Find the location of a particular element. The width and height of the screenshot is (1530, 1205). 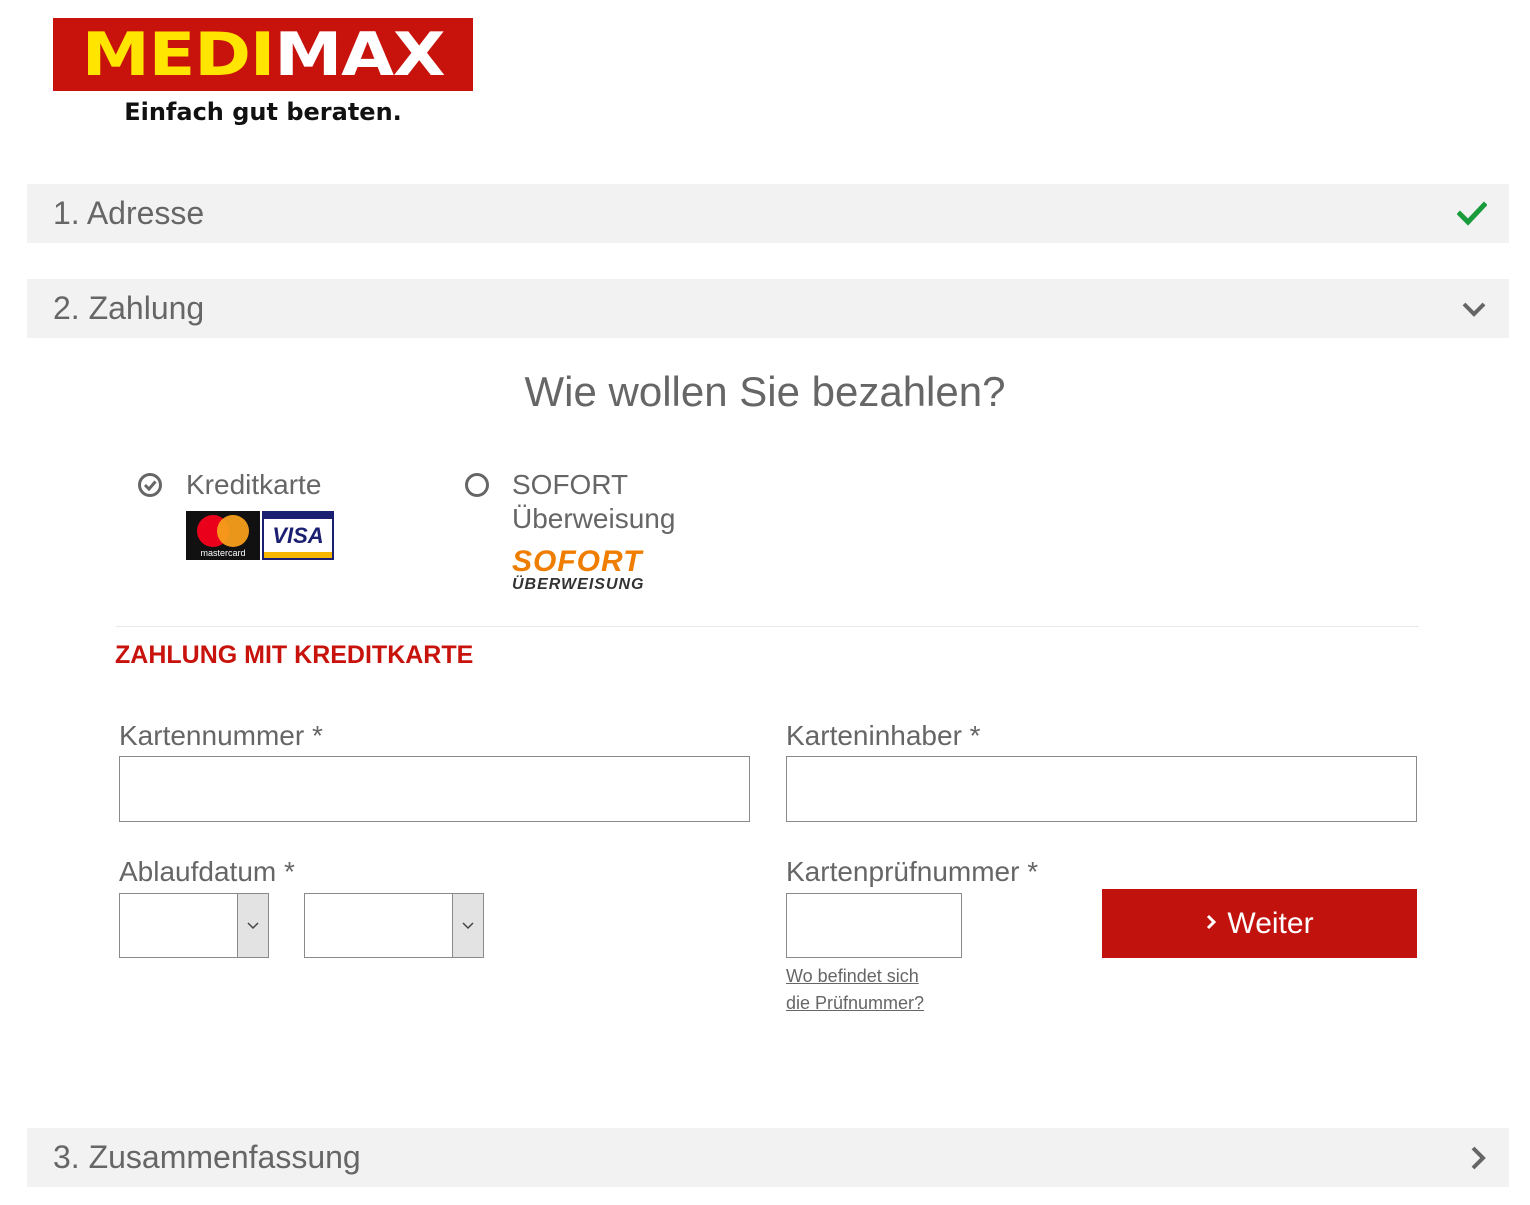

step-label: 1. Adresse is located at coordinates (129, 213).